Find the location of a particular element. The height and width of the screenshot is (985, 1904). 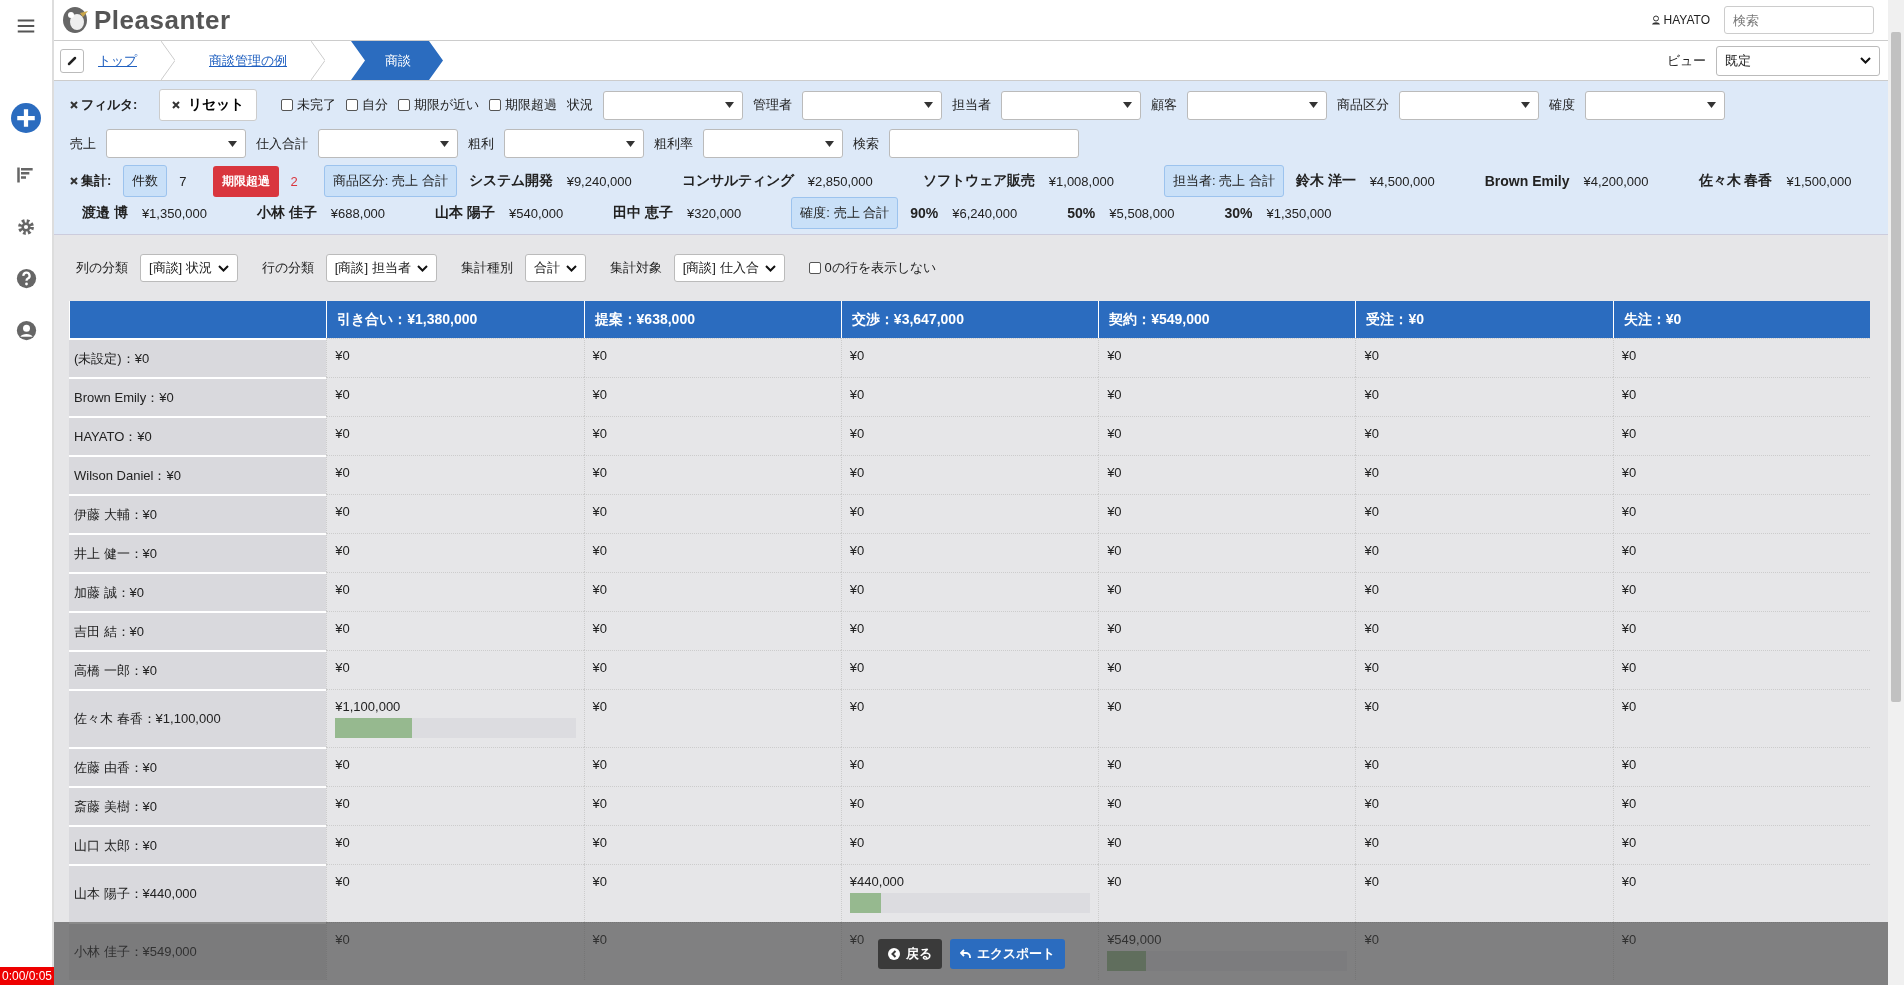

summary-label: Brown Emily is located at coordinates (1527, 181).